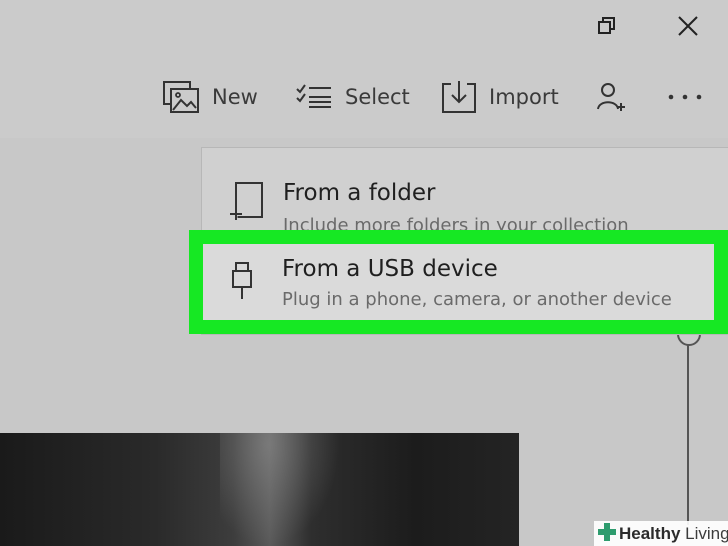 The width and height of the screenshot is (728, 546). I want to click on new-image-icon, so click(181, 97).